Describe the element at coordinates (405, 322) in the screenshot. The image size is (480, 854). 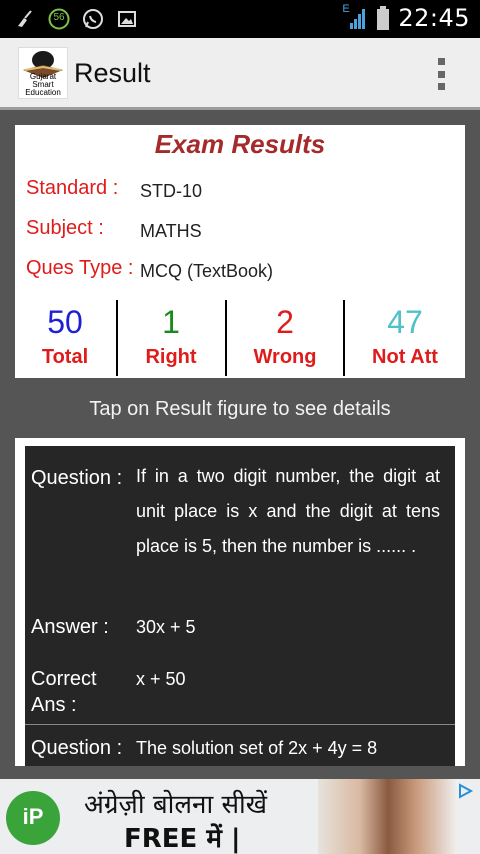
I see `stat-not-att-value: 47` at that location.